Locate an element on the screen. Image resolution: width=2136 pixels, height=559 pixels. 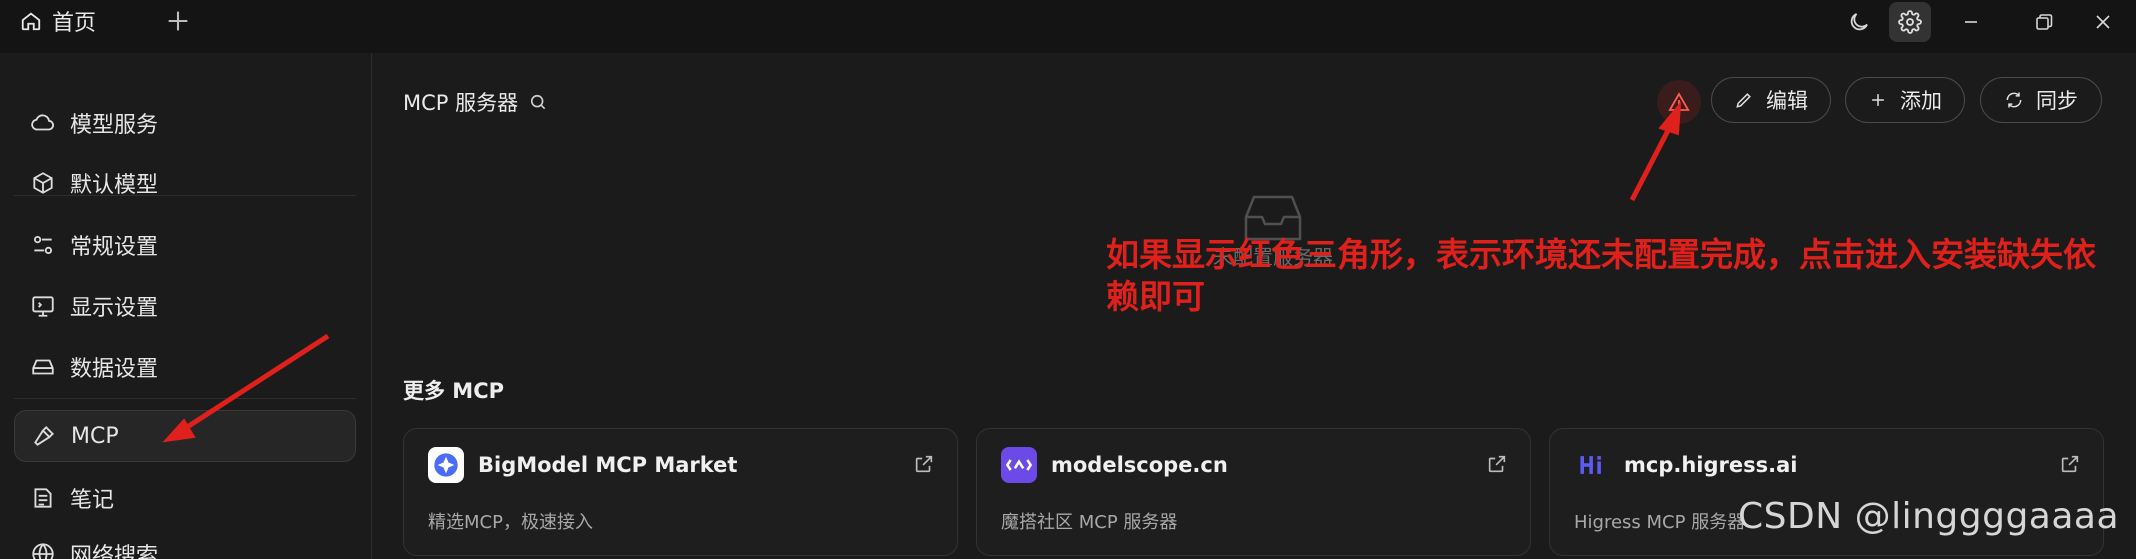
watermark: CSDN @linggggaaaa is located at coordinates (1929, 516).